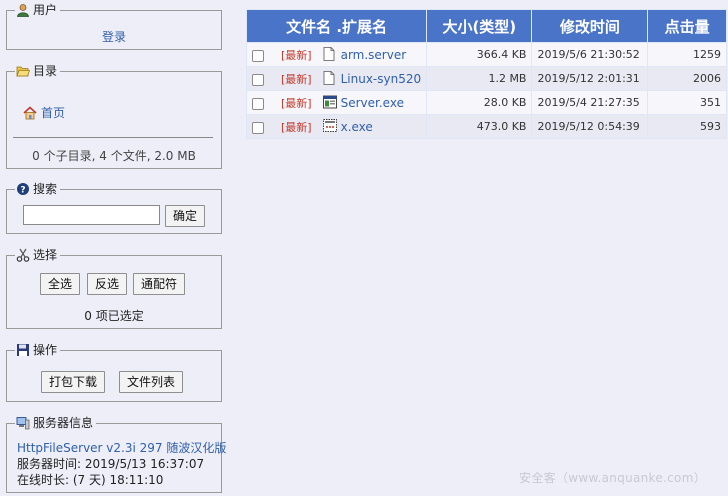  Describe the element at coordinates (23, 423) in the screenshot. I see `server-computer-icon` at that location.